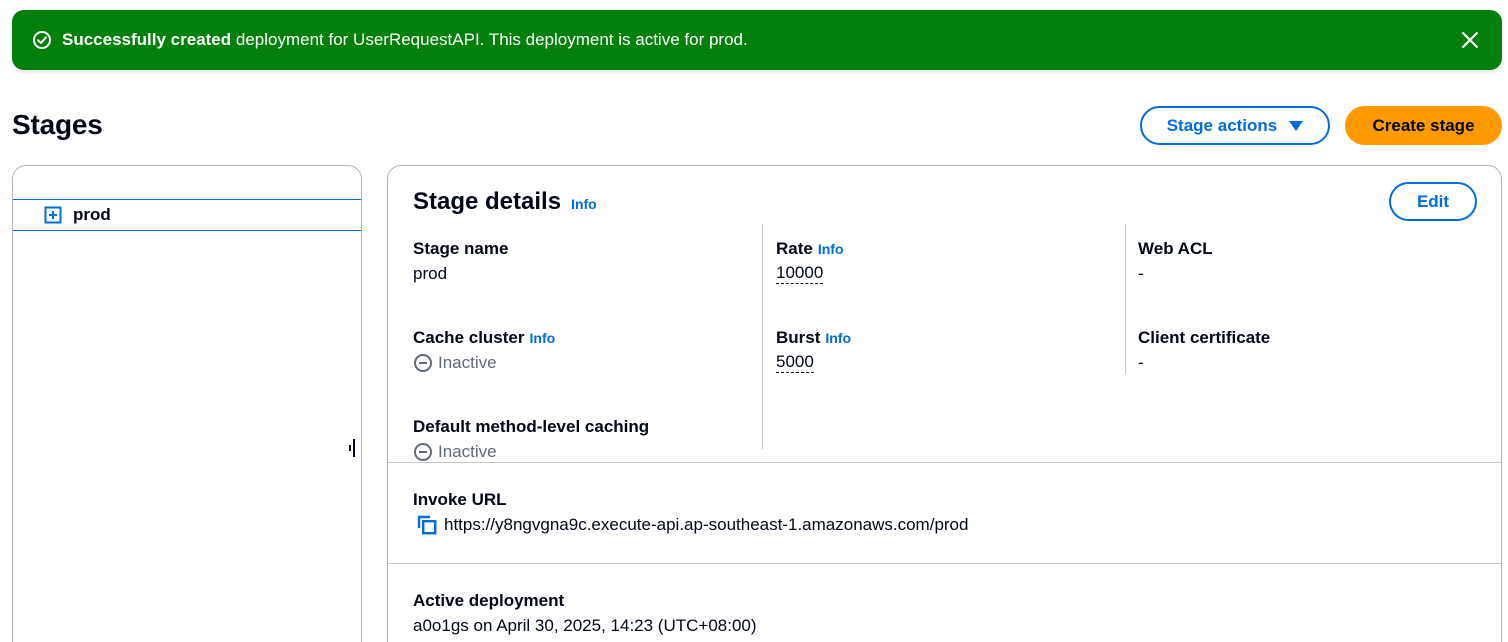 Image resolution: width=1508 pixels, height=642 pixels. What do you see at coordinates (587, 338) in the screenshot?
I see `cache-cluster-label: Cache cluster Info` at bounding box center [587, 338].